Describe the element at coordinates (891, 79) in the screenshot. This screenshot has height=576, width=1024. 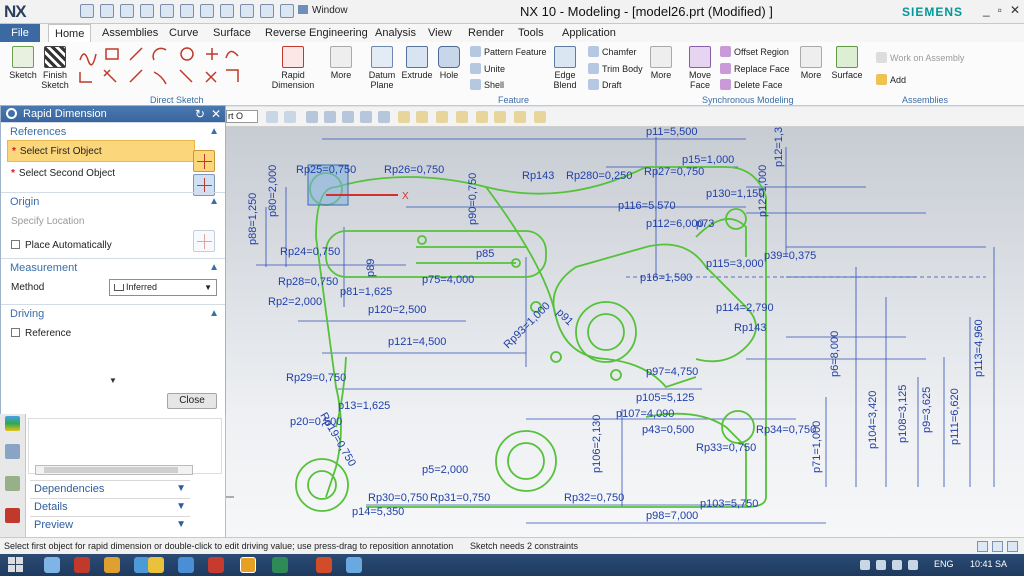
I see `add-component-button: Add` at that location.